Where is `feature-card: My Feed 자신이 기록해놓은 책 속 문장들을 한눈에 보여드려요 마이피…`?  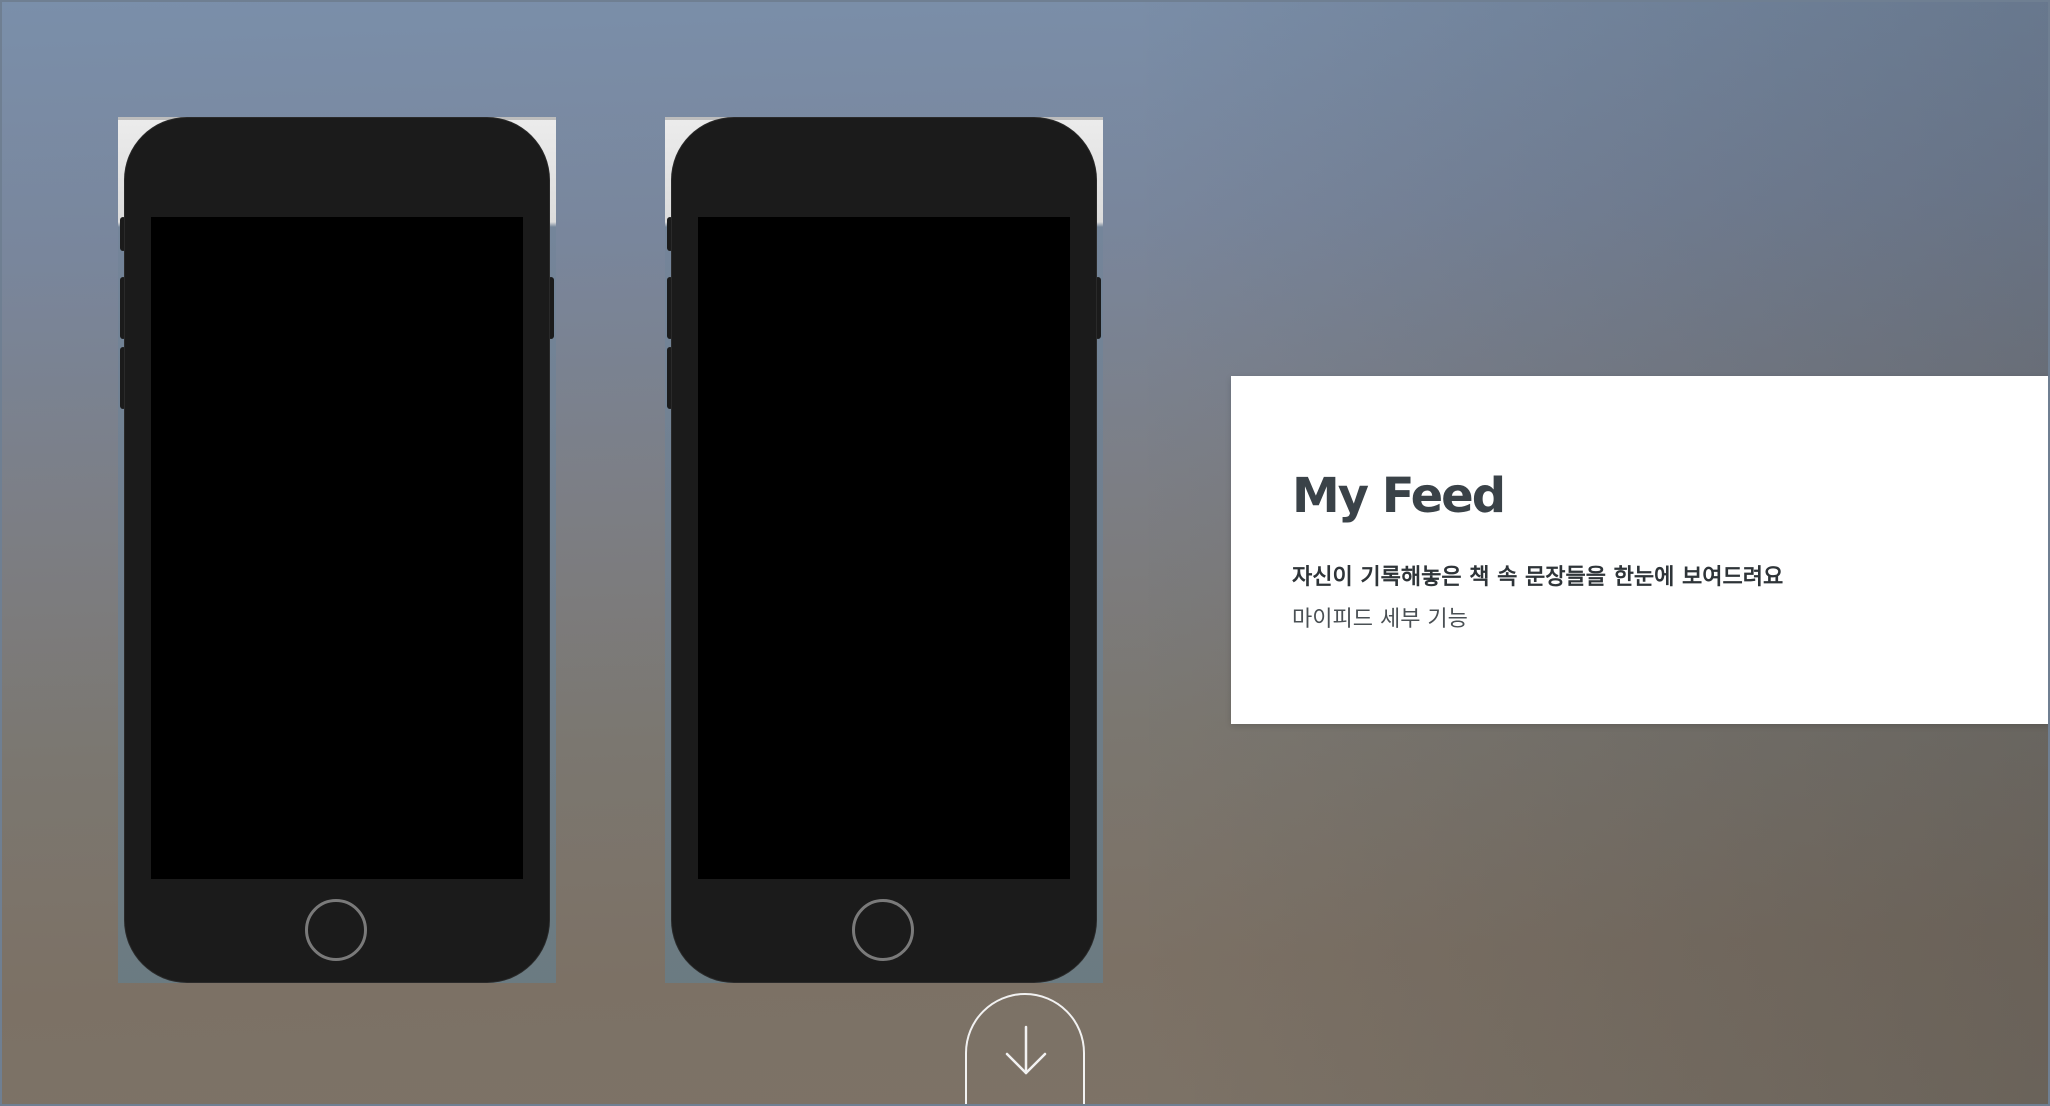
feature-card: My Feed 자신이 기록해놓은 책 속 문장들을 한눈에 보여드려요 마이피… is located at coordinates (1640, 550).